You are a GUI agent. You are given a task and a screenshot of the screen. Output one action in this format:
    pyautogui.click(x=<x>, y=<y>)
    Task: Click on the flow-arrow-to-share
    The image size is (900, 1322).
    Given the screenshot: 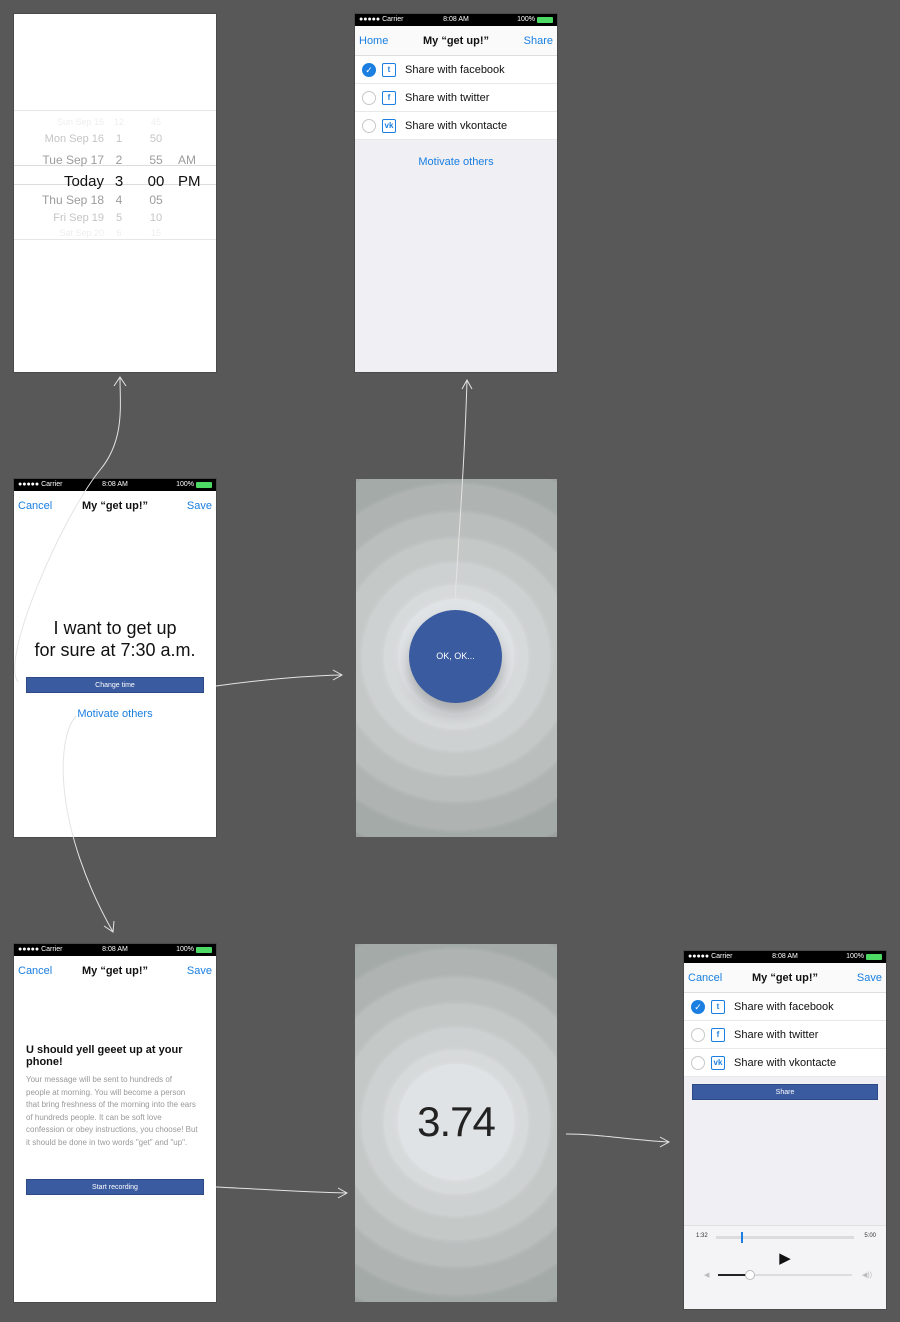 What is the action you would take?
    pyautogui.click(x=461, y=490)
    